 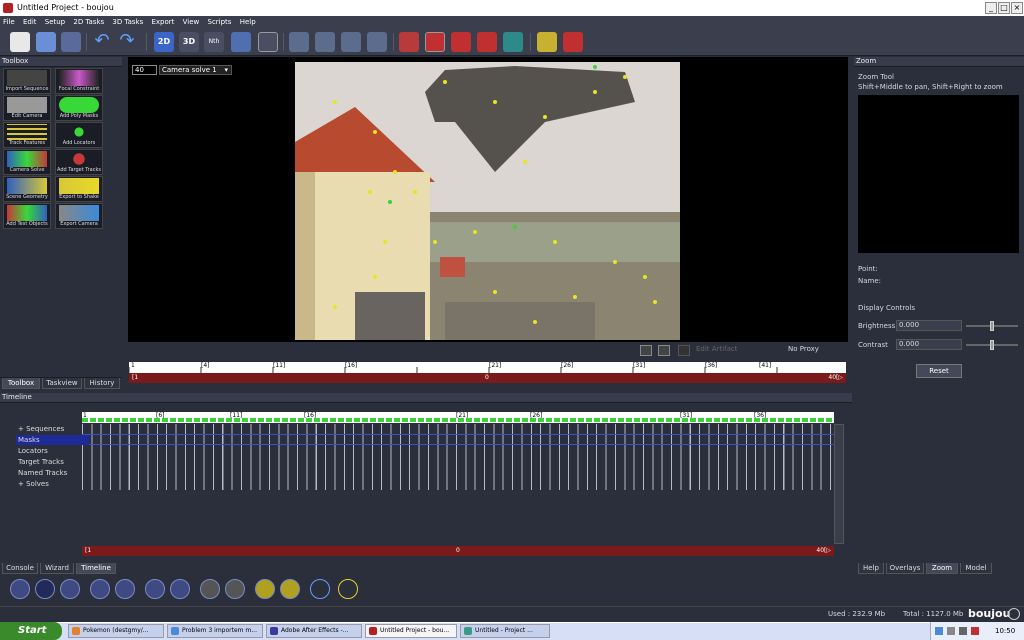 I want to click on rewind-icon, so click(x=20, y=589).